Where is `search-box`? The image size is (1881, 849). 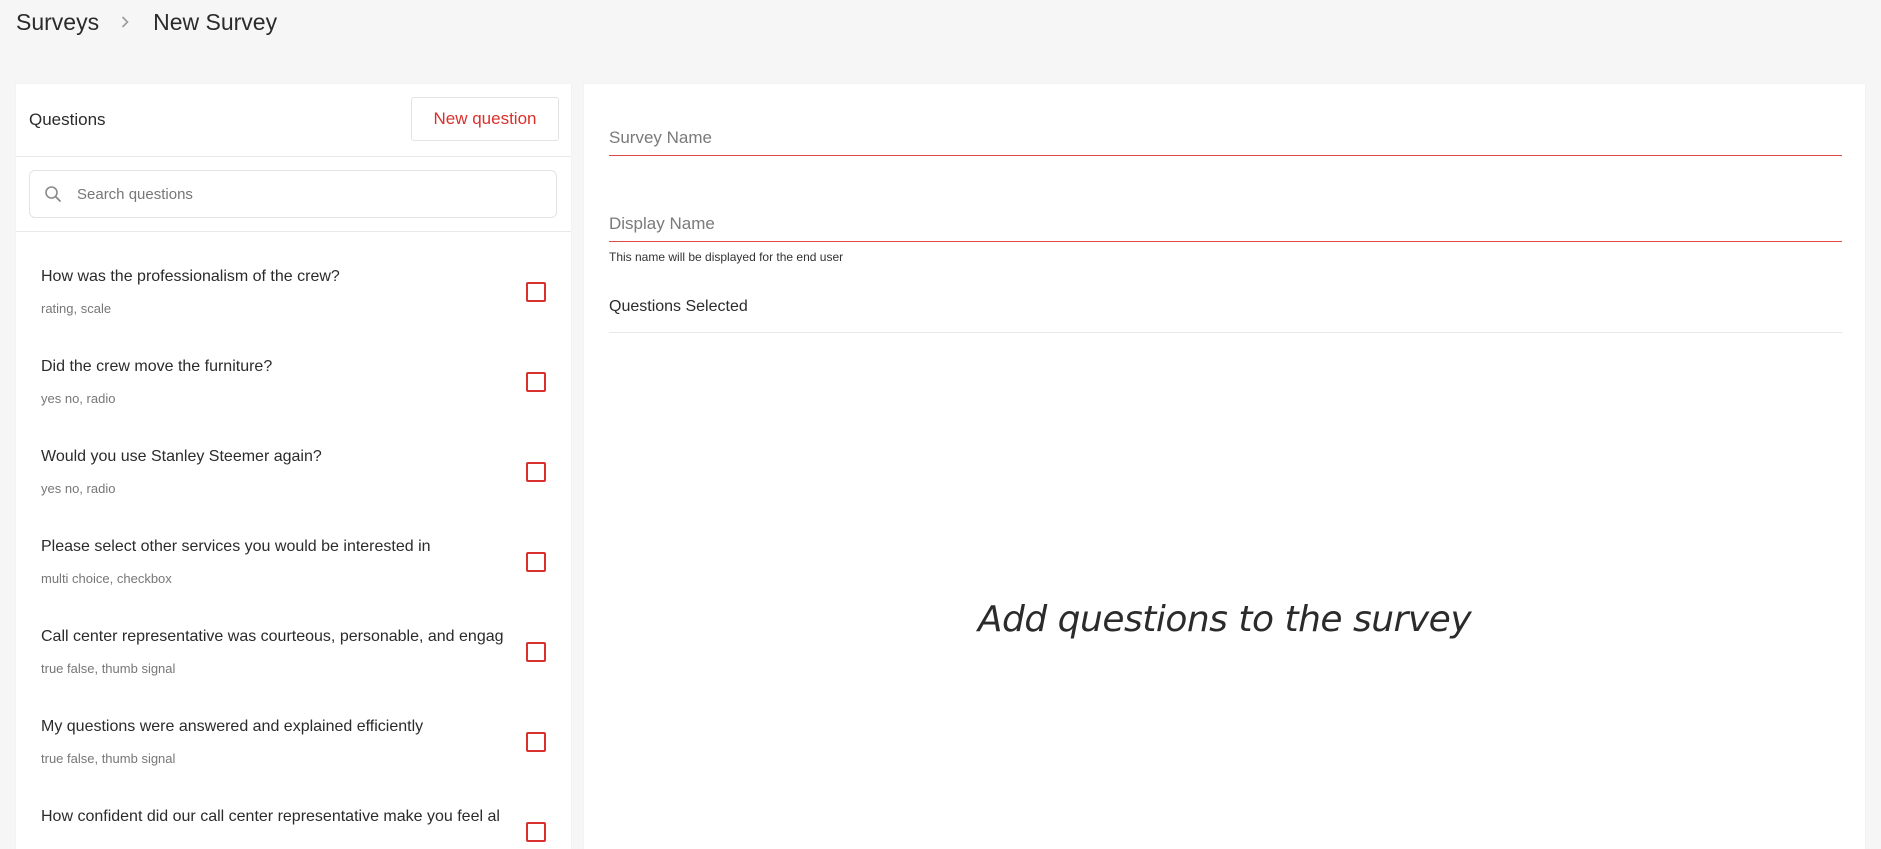 search-box is located at coordinates (293, 194).